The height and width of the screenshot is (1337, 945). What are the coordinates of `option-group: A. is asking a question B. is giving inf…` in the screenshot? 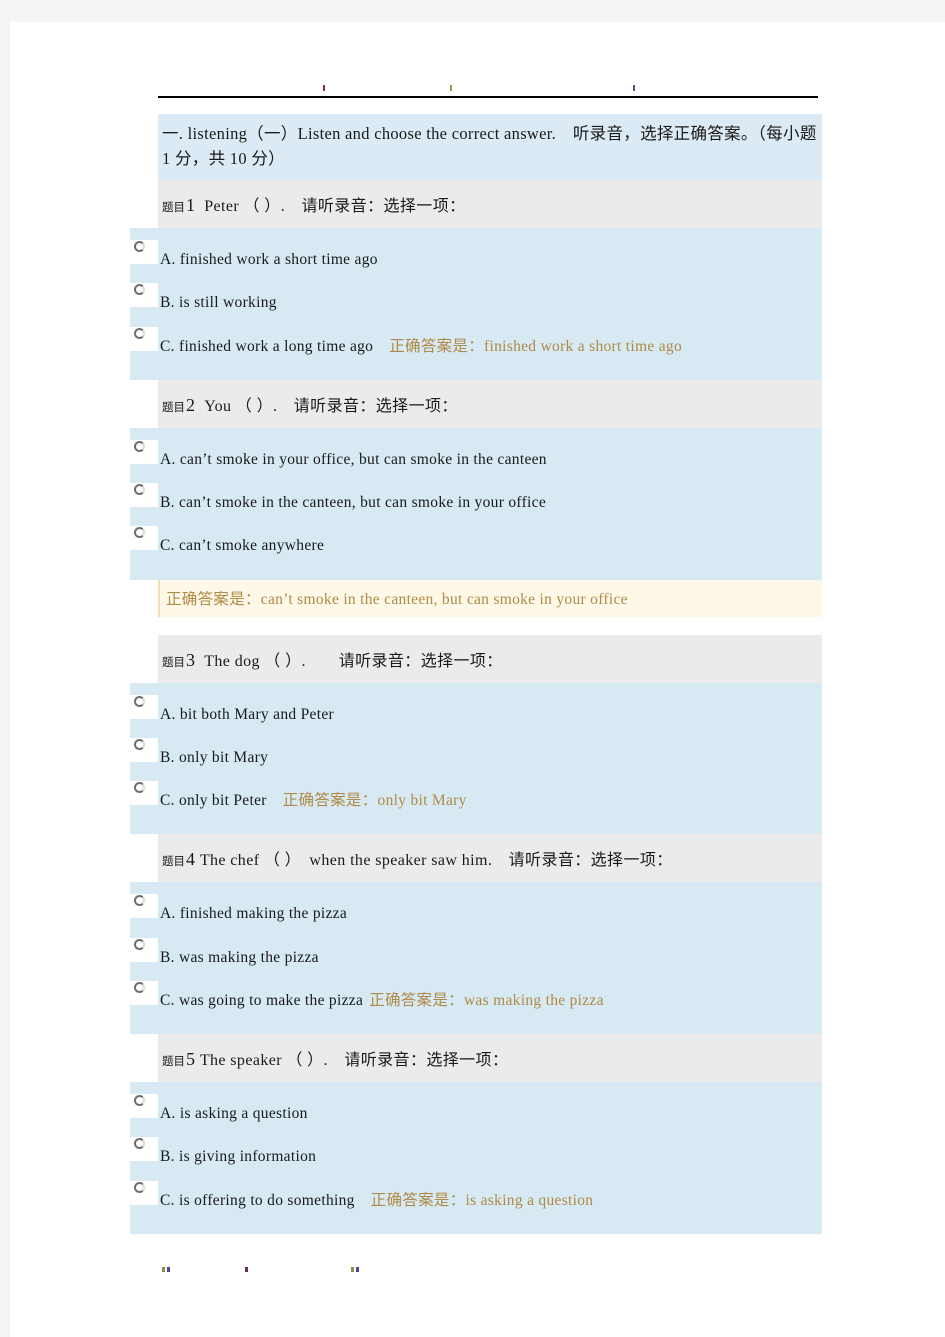 It's located at (476, 1158).